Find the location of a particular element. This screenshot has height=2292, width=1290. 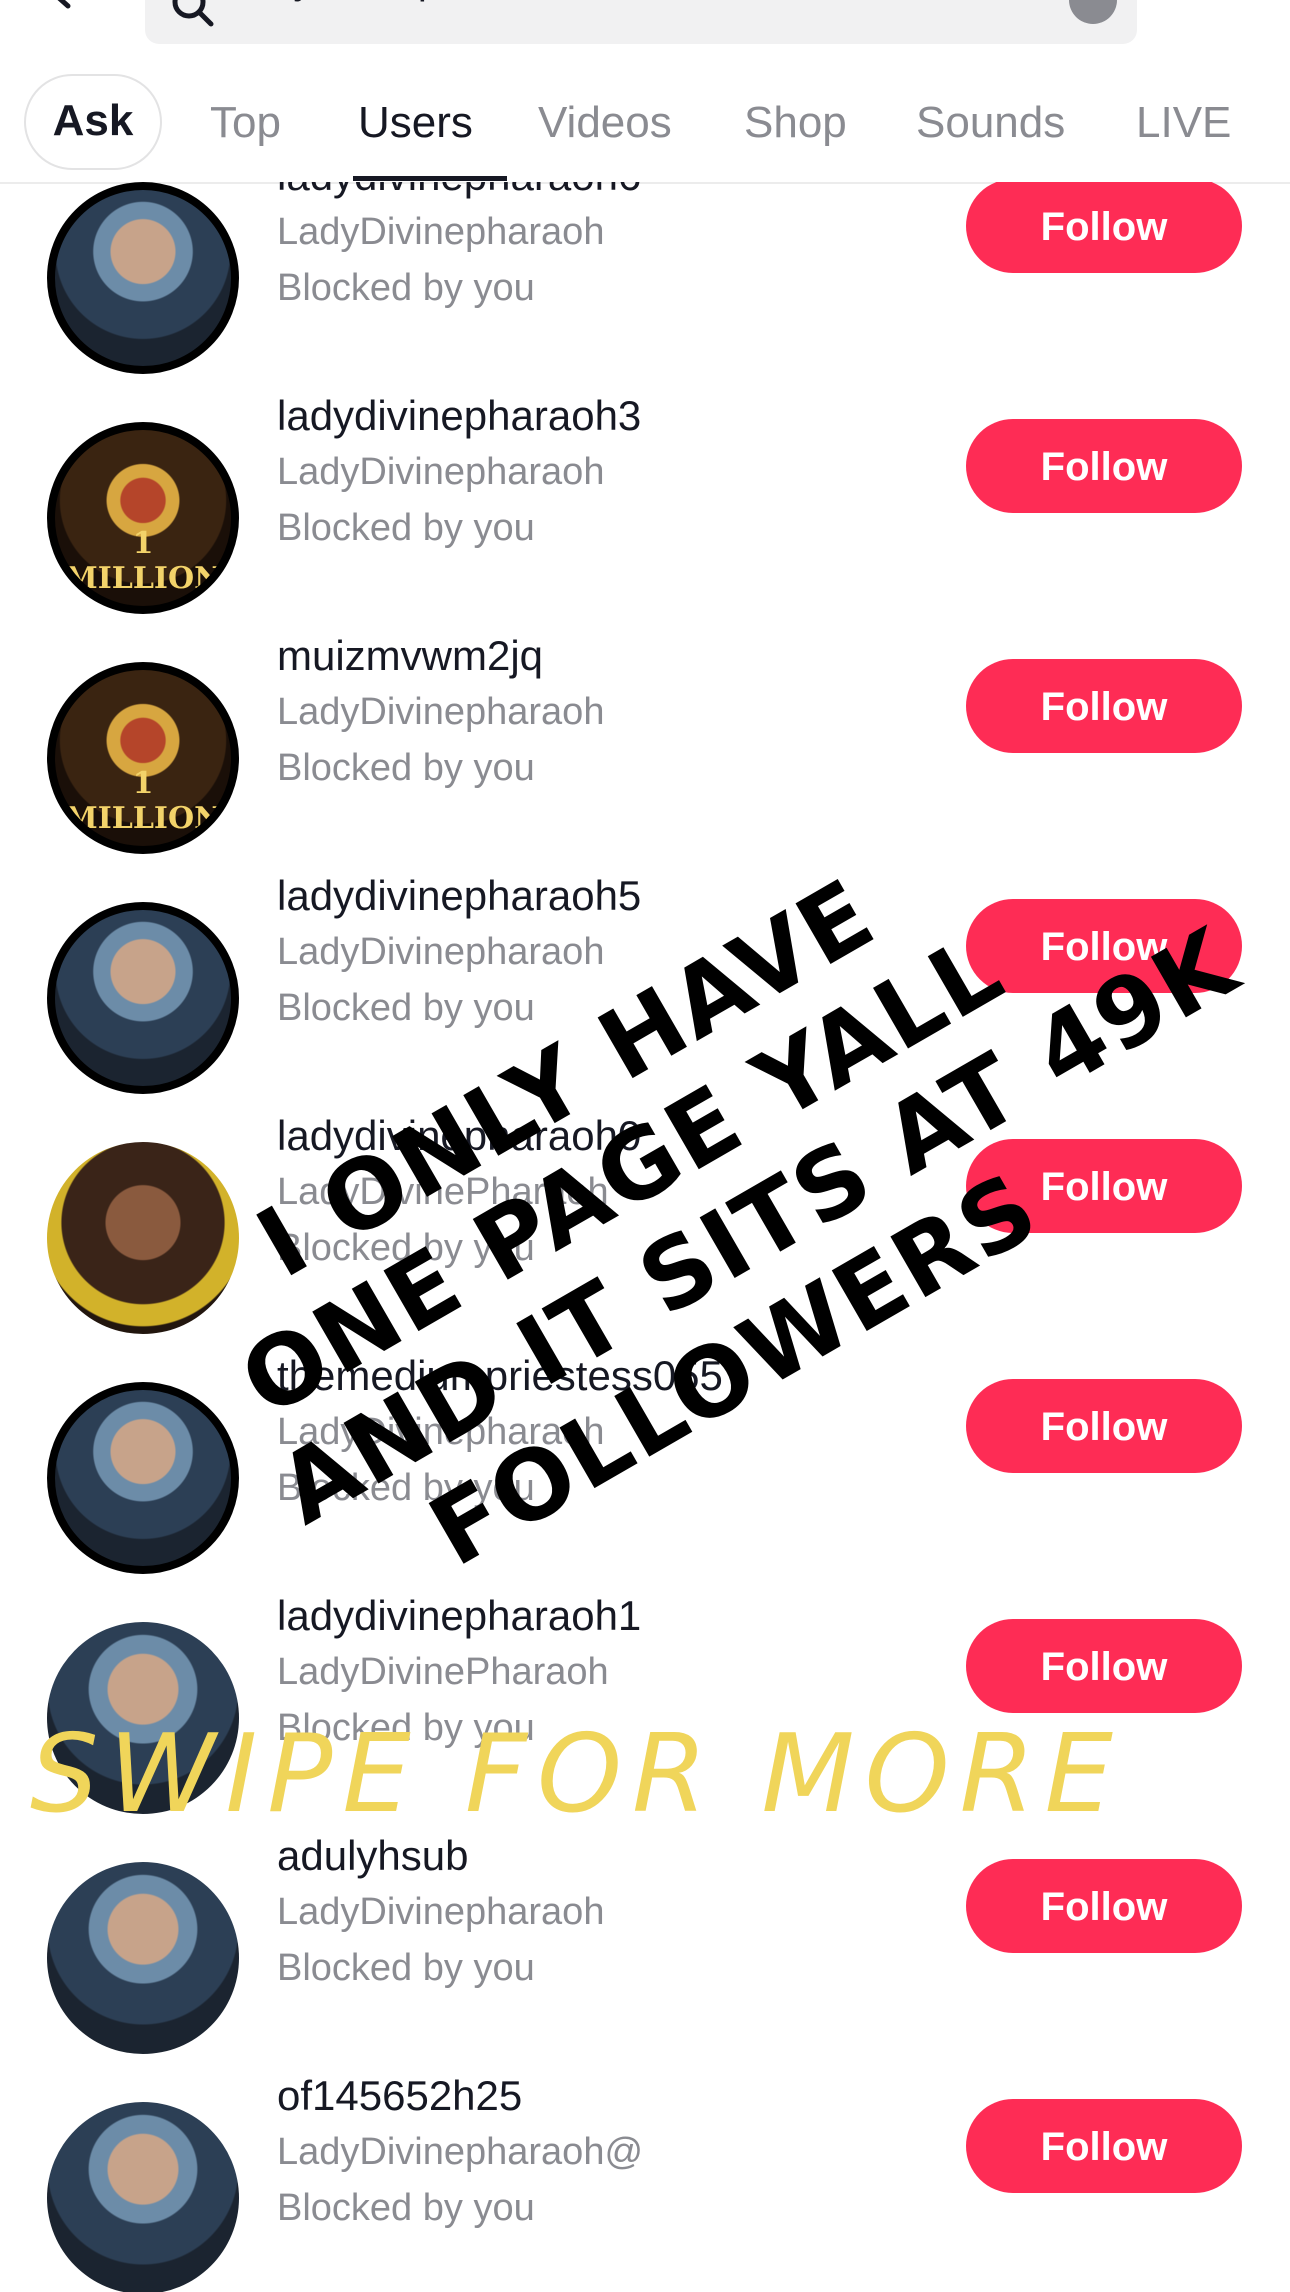

username: themediumpriestess055 is located at coordinates (500, 1375).